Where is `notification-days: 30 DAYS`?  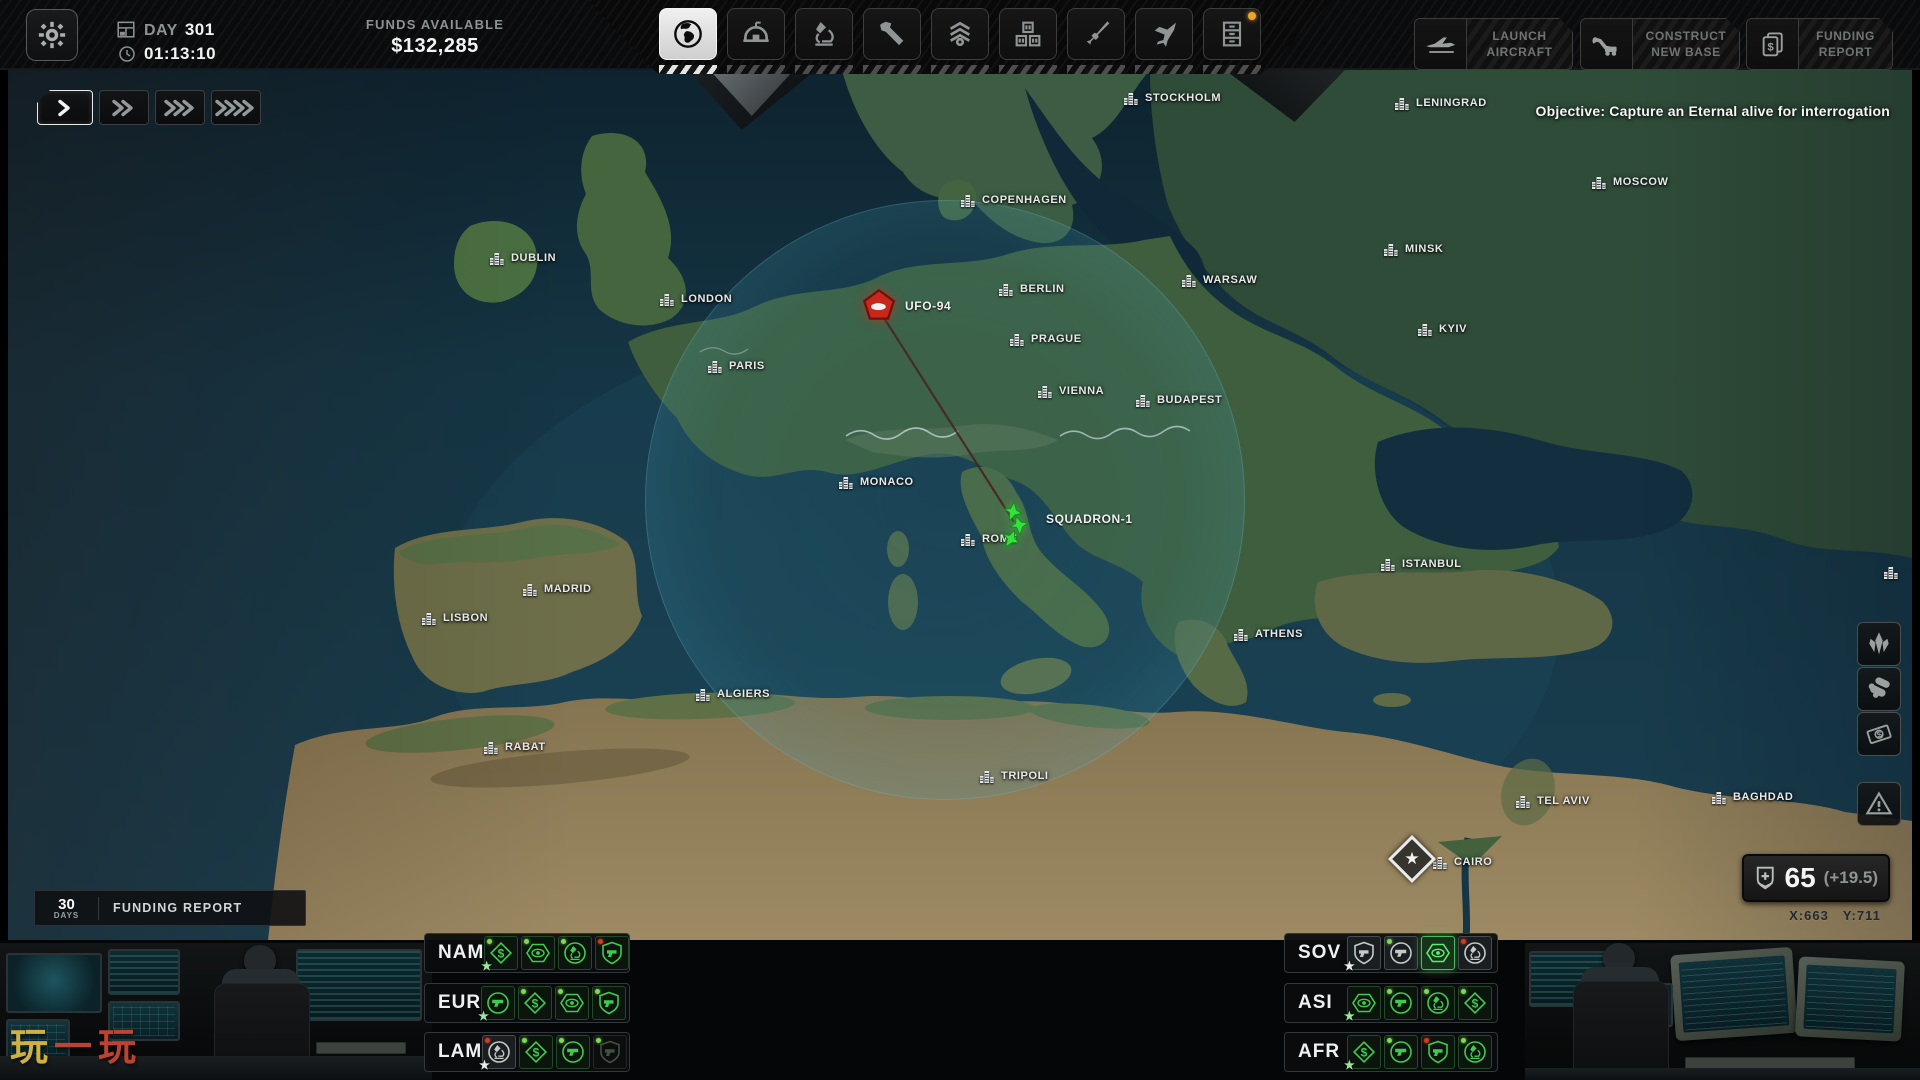 notification-days: 30 DAYS is located at coordinates (67, 908).